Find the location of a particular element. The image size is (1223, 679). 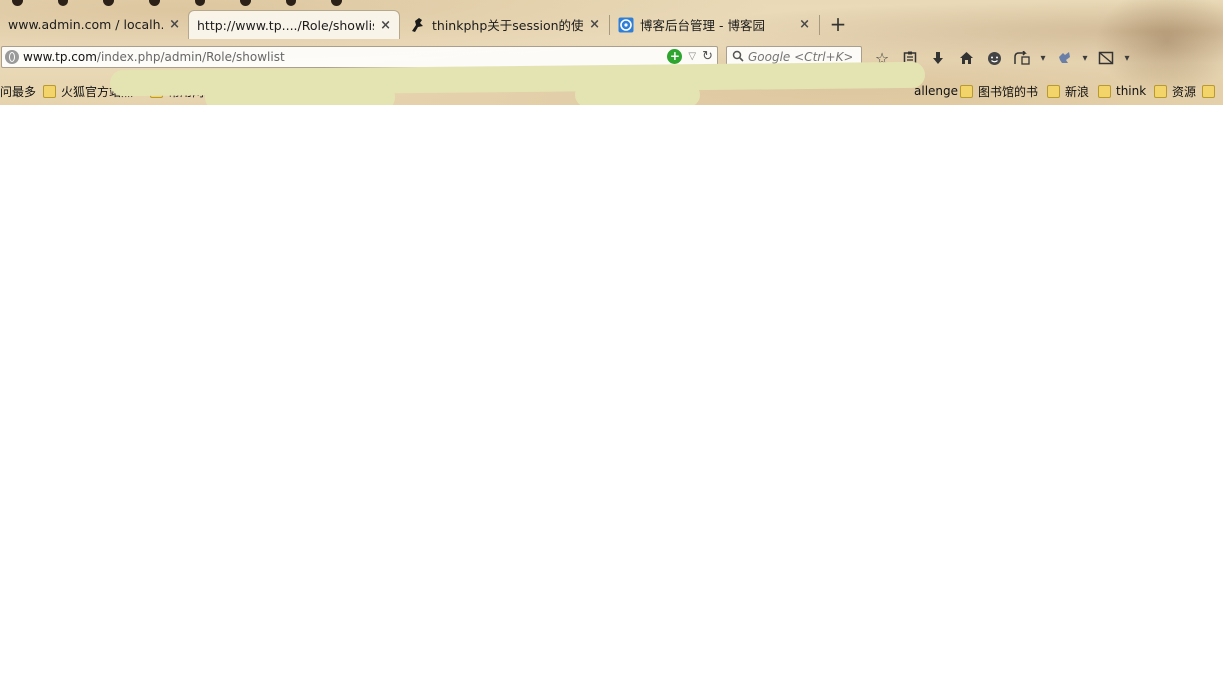

bookmark-resources: 资源 is located at coordinates (1187, 91).